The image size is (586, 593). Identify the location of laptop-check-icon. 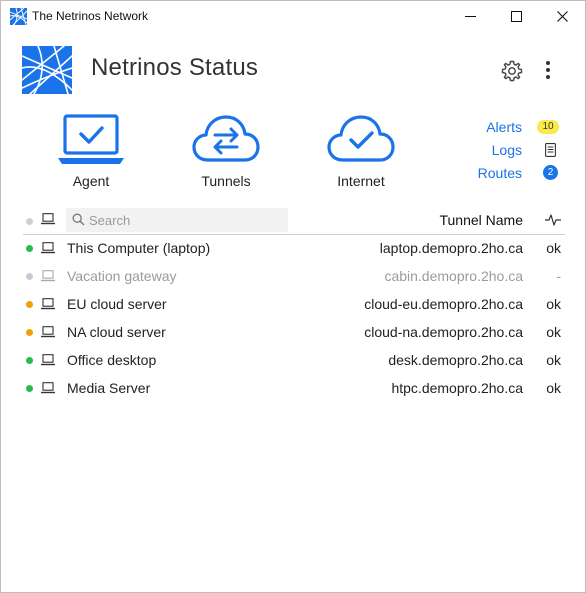
(91, 139).